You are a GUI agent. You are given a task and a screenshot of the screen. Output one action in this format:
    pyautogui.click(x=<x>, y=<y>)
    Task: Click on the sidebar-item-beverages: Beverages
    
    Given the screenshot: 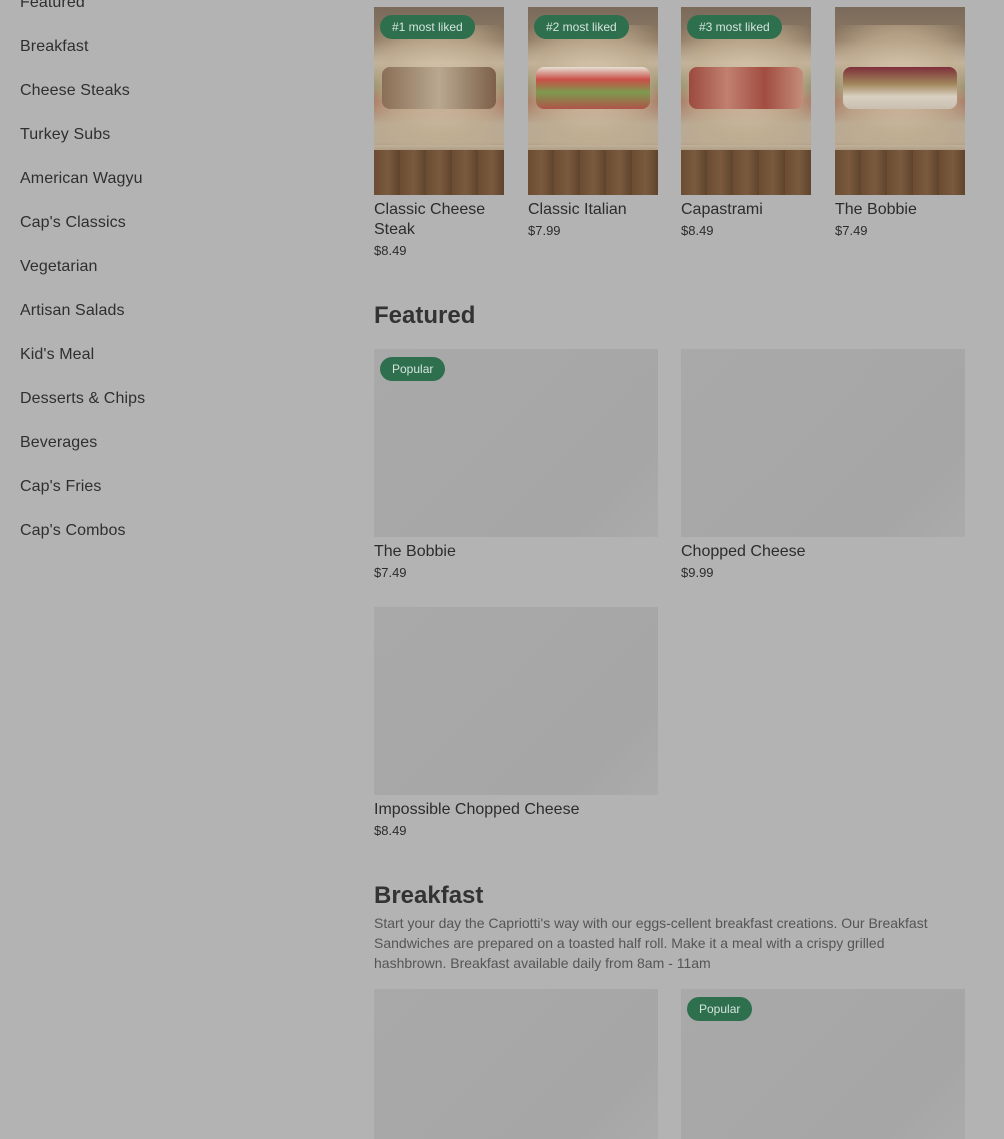 What is the action you would take?
    pyautogui.click(x=58, y=443)
    